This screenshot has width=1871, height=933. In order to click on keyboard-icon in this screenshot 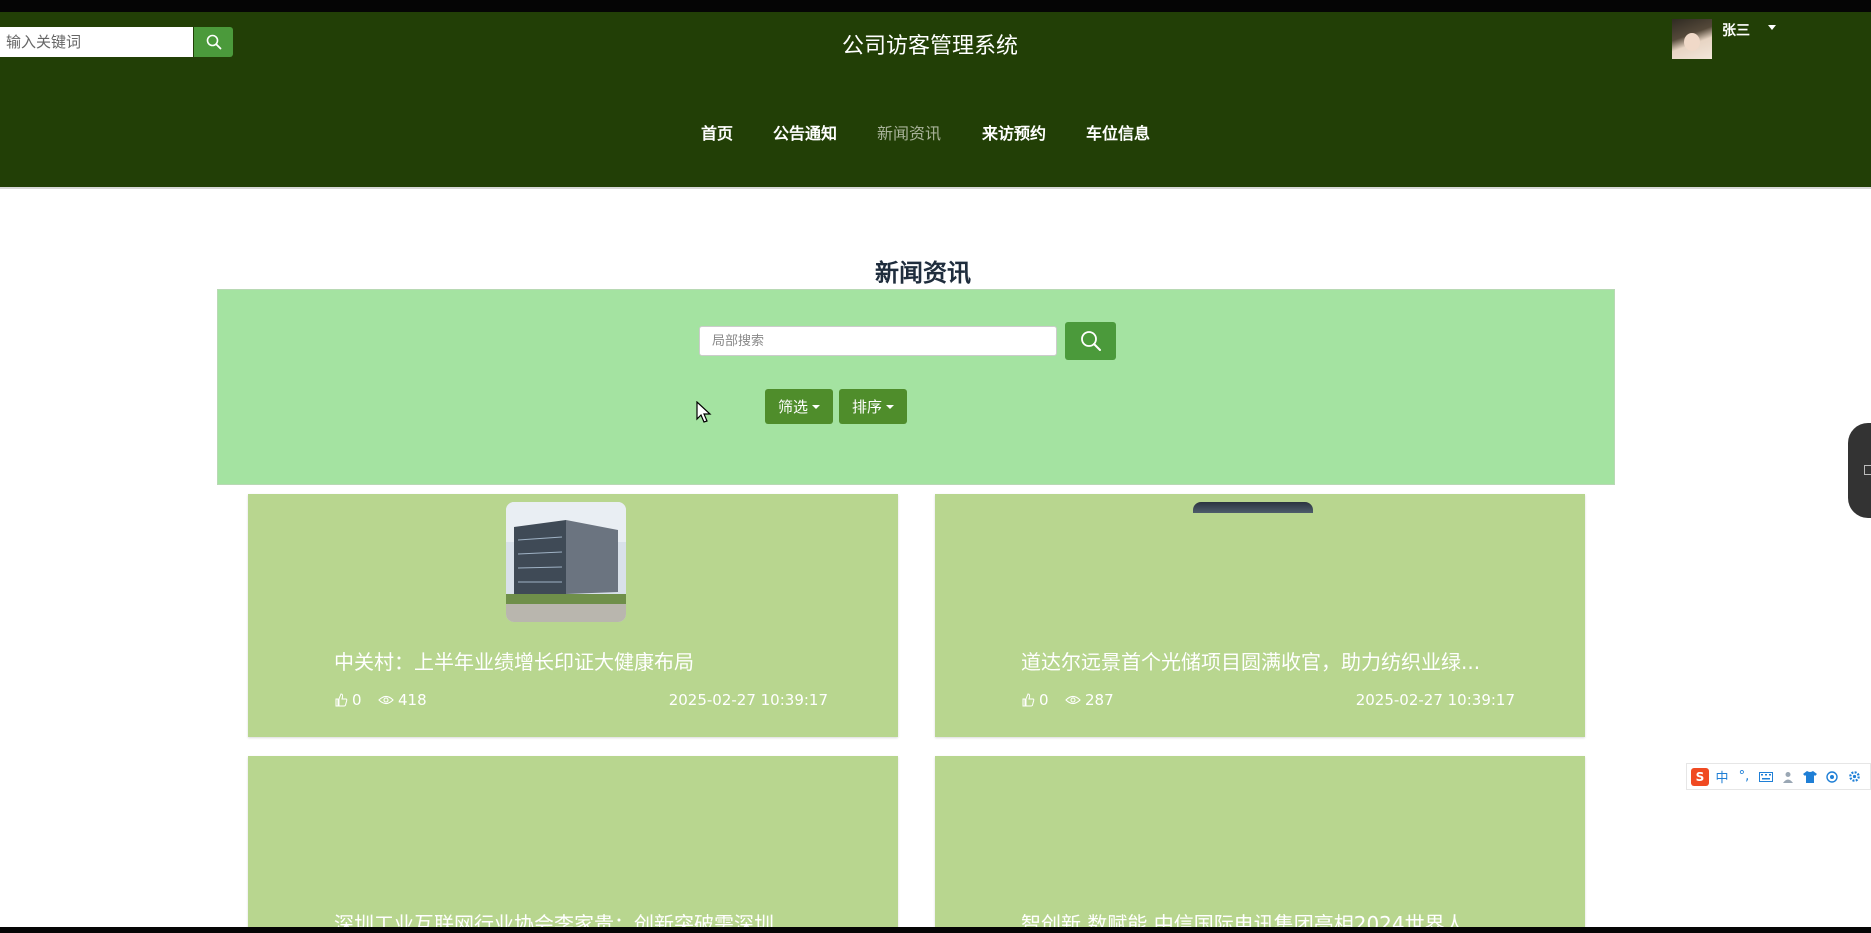, I will do `click(1766, 777)`.